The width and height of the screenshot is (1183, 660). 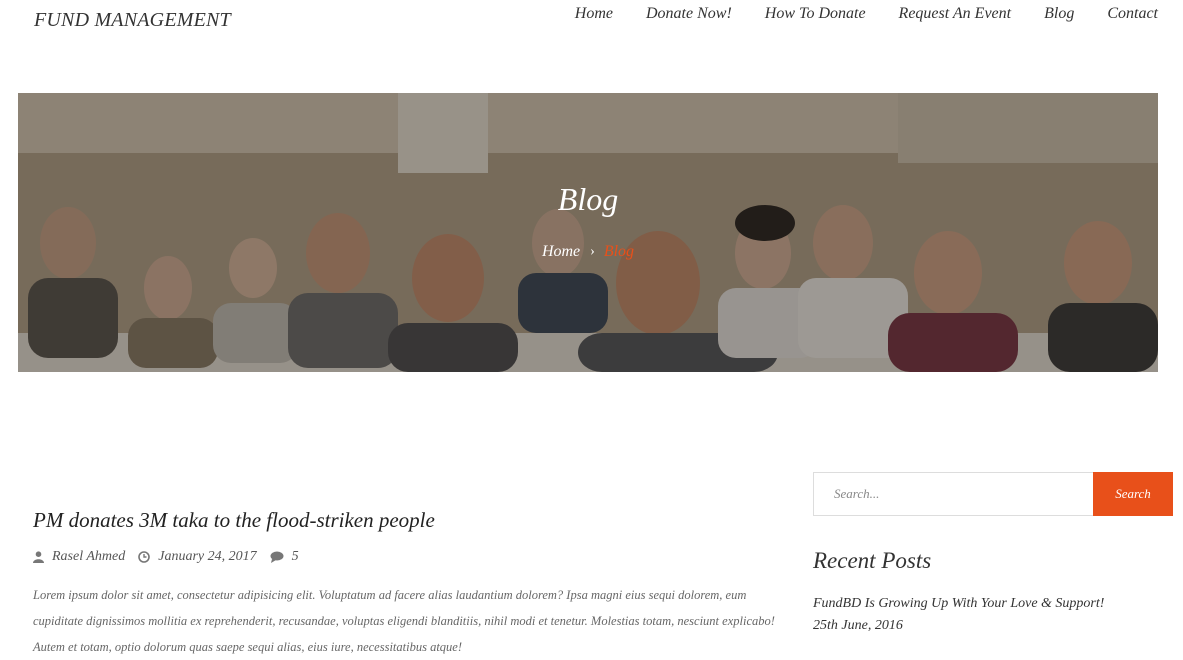 I want to click on clock-icon, so click(x=144, y=557).